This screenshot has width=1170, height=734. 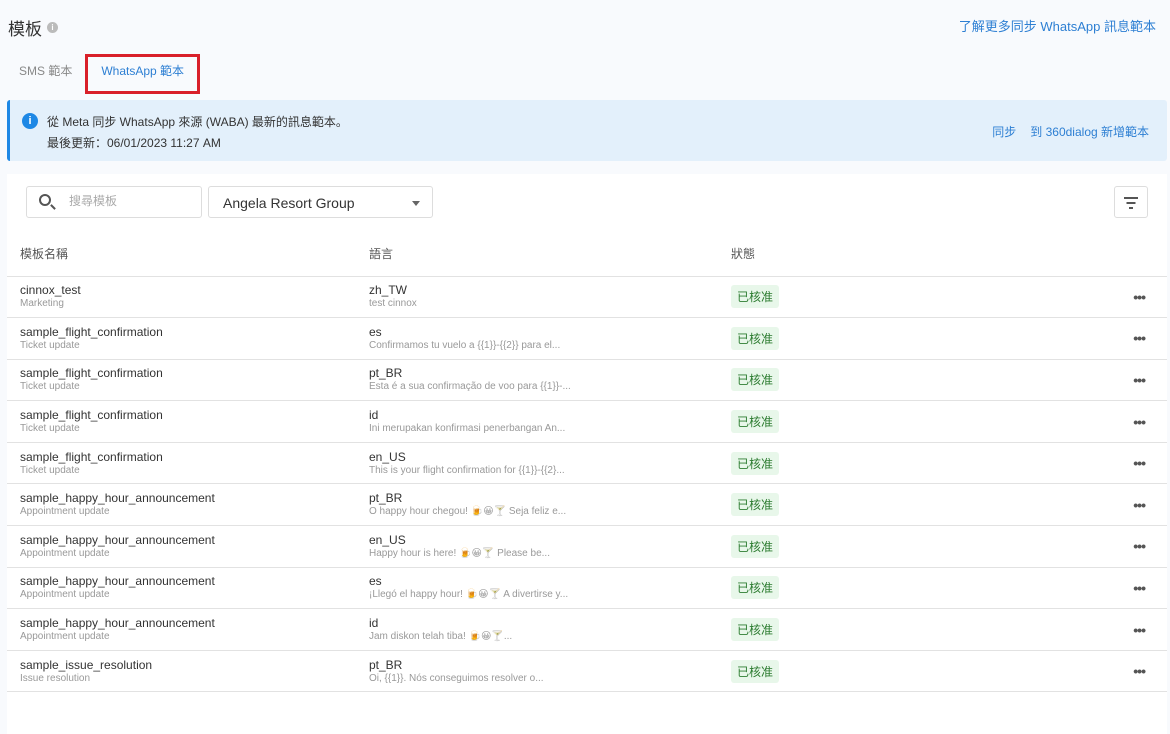 I want to click on template-language: pt_BR, so click(x=386, y=373).